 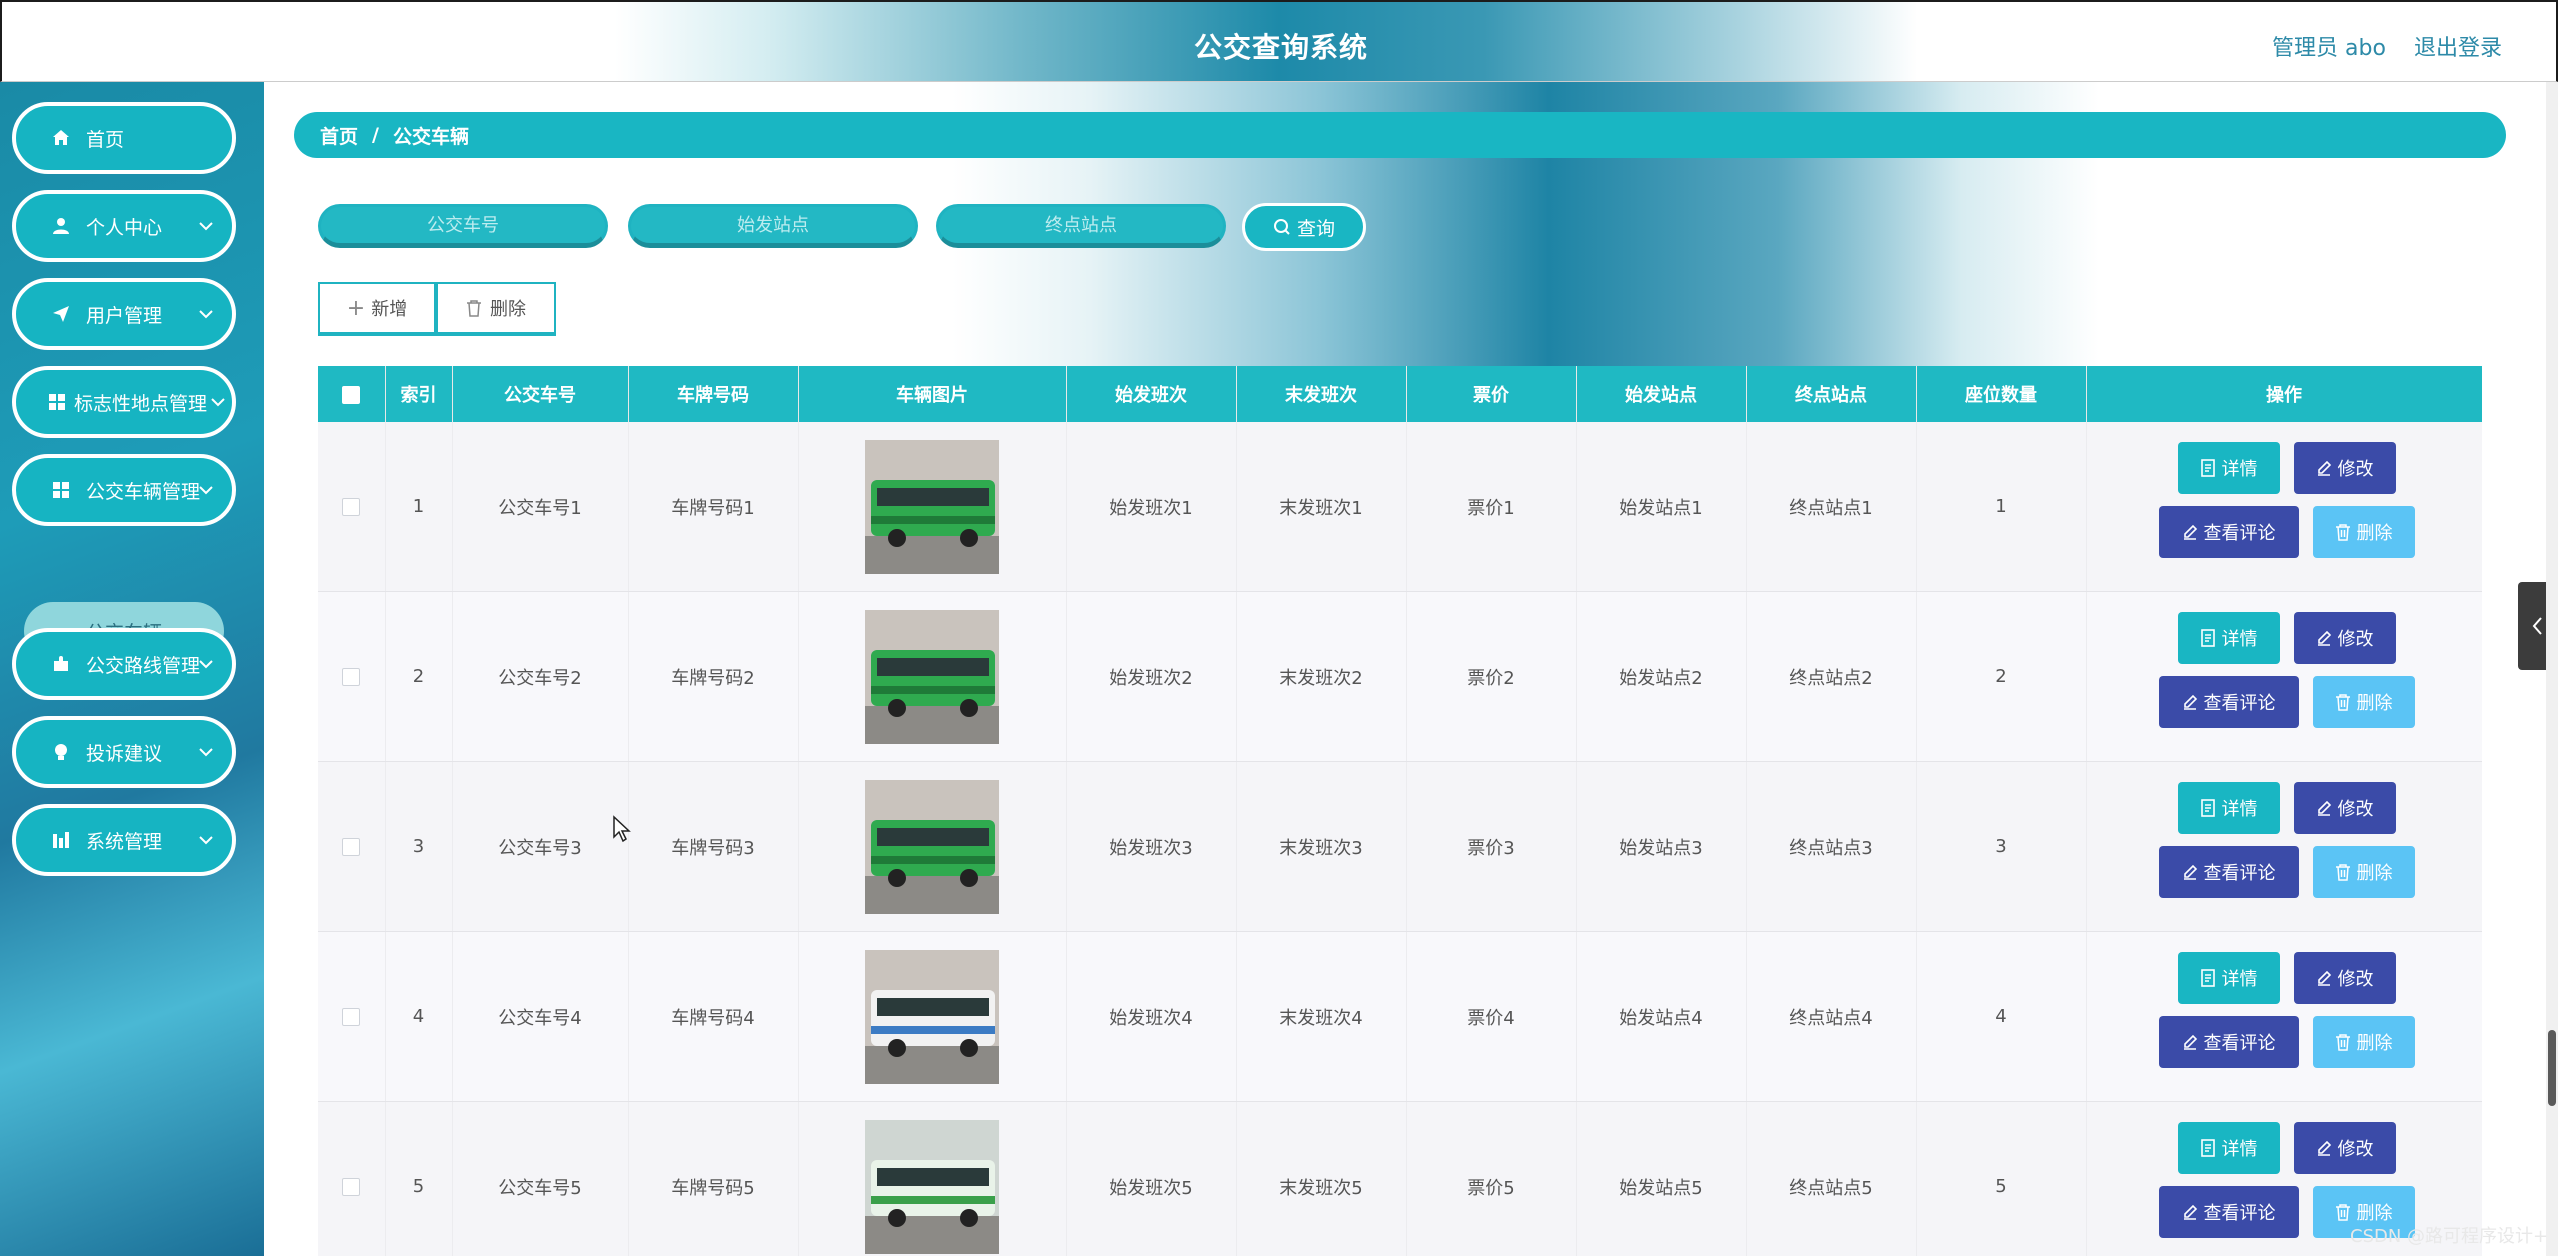 What do you see at coordinates (1321, 394) in the screenshot?
I see `column-header: 末发班次` at bounding box center [1321, 394].